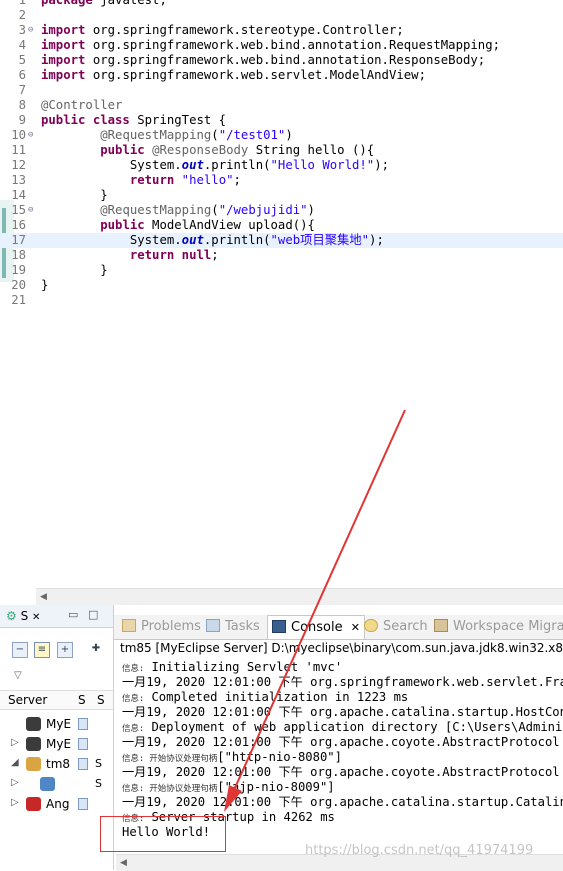 This screenshot has height=871, width=563. I want to click on watermark: https://blog.csdn.net/qq_41974199, so click(419, 850).